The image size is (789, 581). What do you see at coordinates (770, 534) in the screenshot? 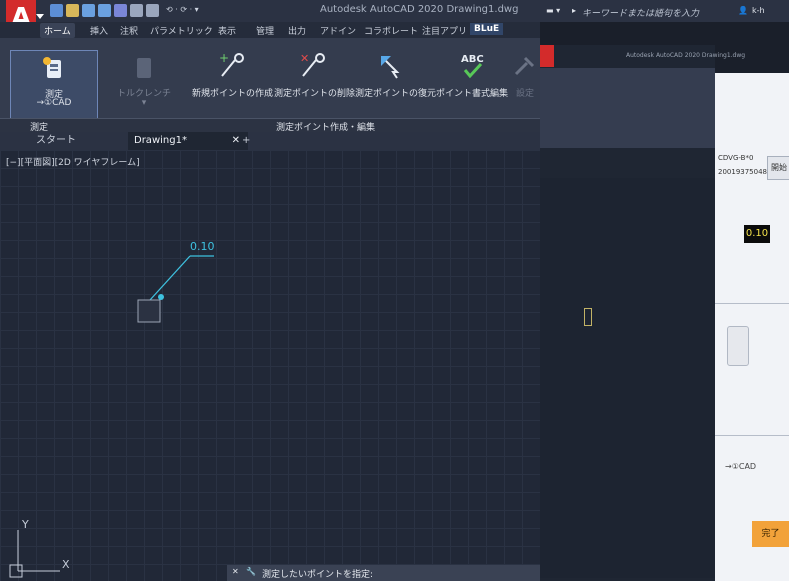
I see `panel-finish-button: 完了` at bounding box center [770, 534].